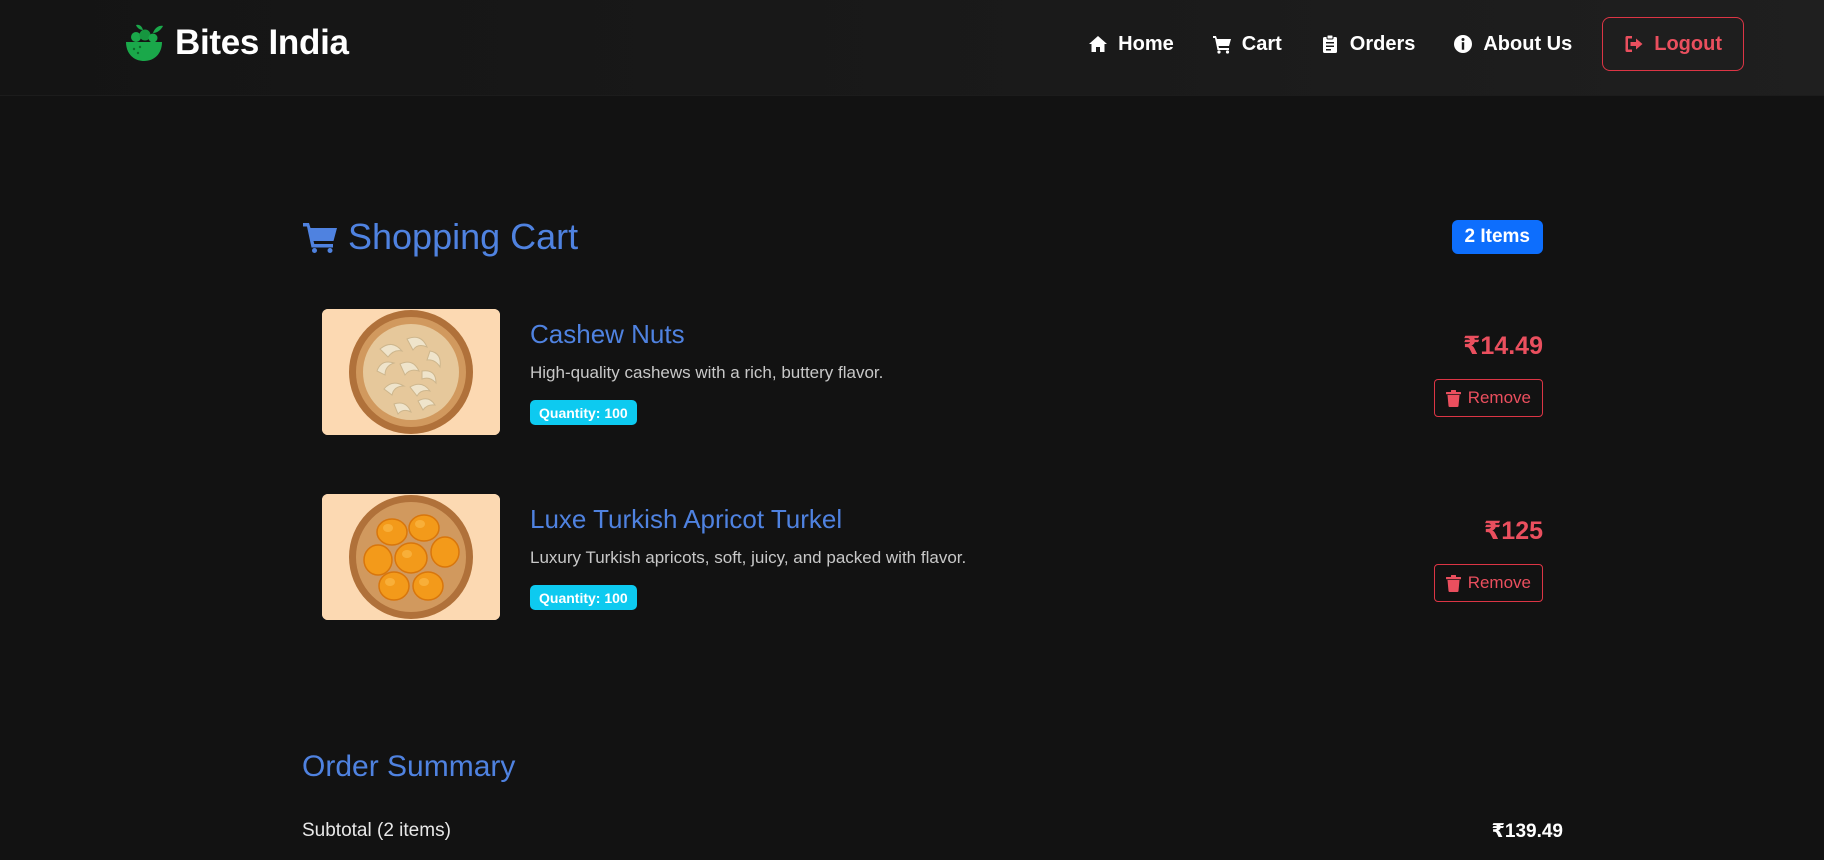 This screenshot has width=1824, height=860. What do you see at coordinates (686, 519) in the screenshot?
I see `product-name: Luxe Turkish Apricot Turkel` at bounding box center [686, 519].